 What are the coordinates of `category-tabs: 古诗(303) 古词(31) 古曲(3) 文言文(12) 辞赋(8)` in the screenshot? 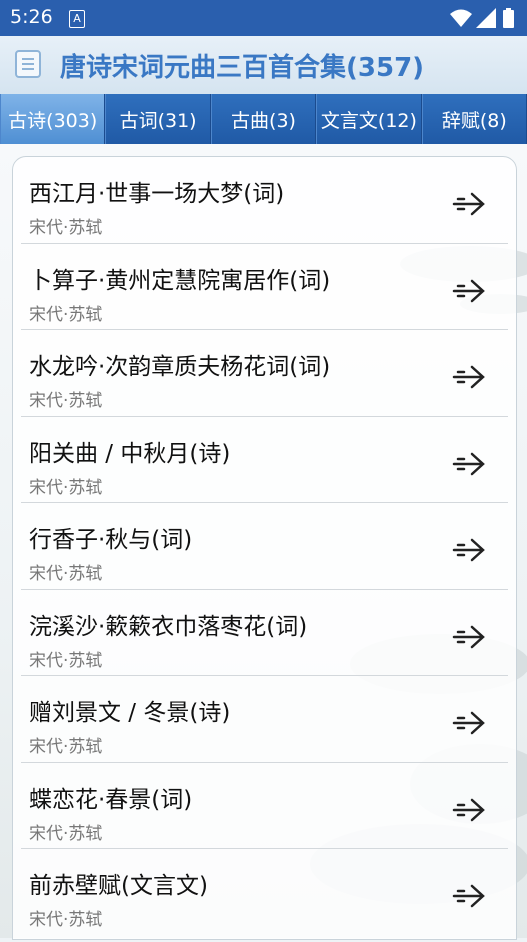 It's located at (263, 119).